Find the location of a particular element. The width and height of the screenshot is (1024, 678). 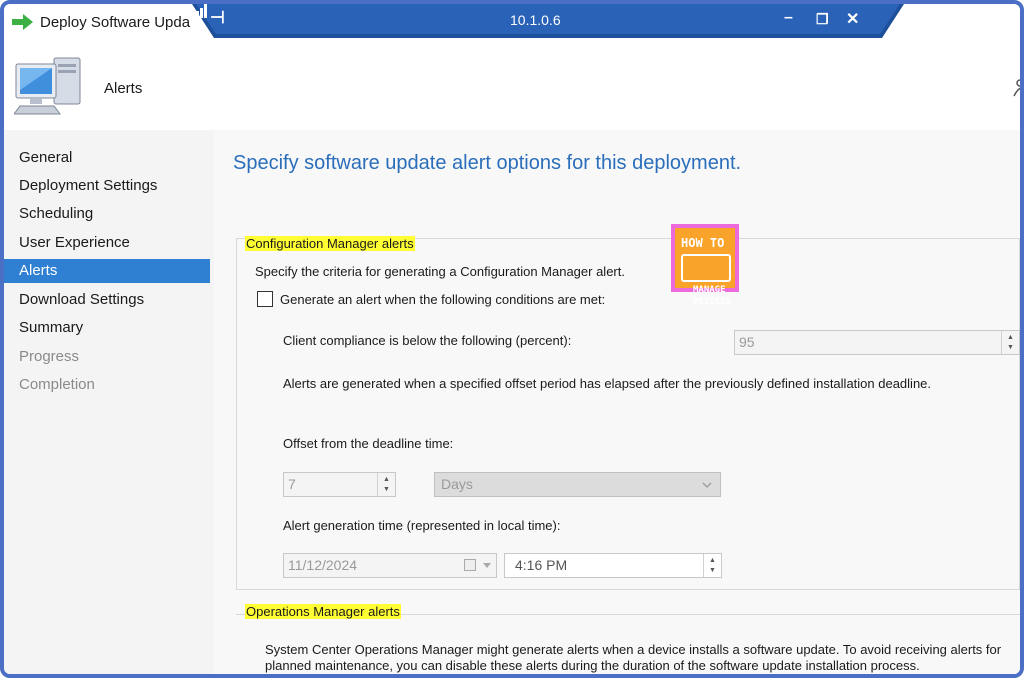

nav-item-deployment-settings: Deployment Settings is located at coordinates (107, 186).